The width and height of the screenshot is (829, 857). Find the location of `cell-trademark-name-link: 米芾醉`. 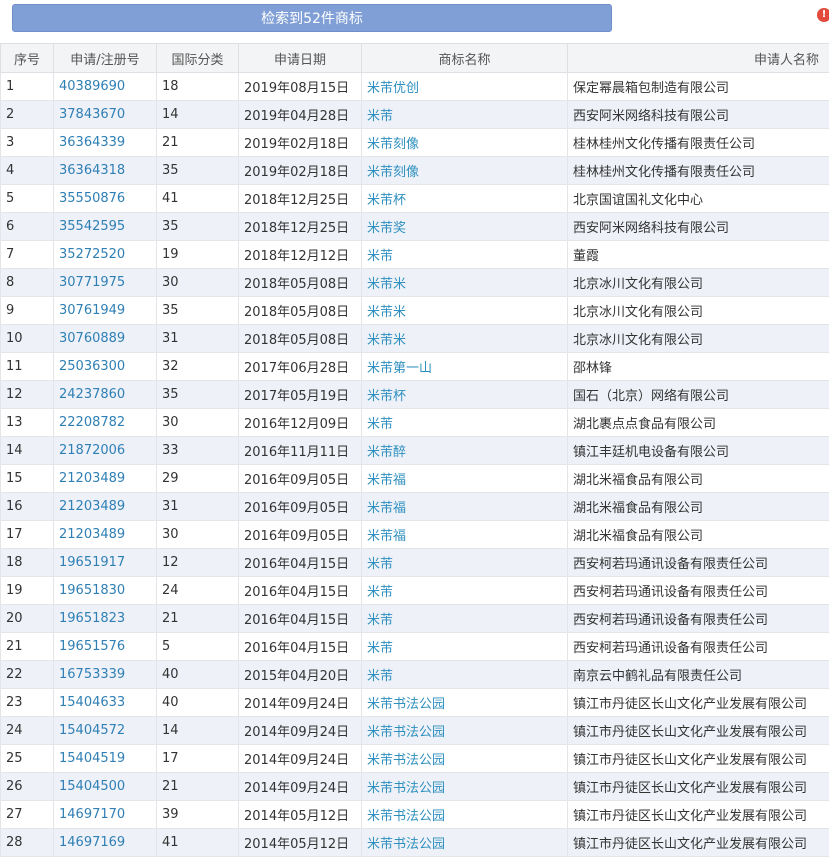

cell-trademark-name-link: 米芾醉 is located at coordinates (465, 451).